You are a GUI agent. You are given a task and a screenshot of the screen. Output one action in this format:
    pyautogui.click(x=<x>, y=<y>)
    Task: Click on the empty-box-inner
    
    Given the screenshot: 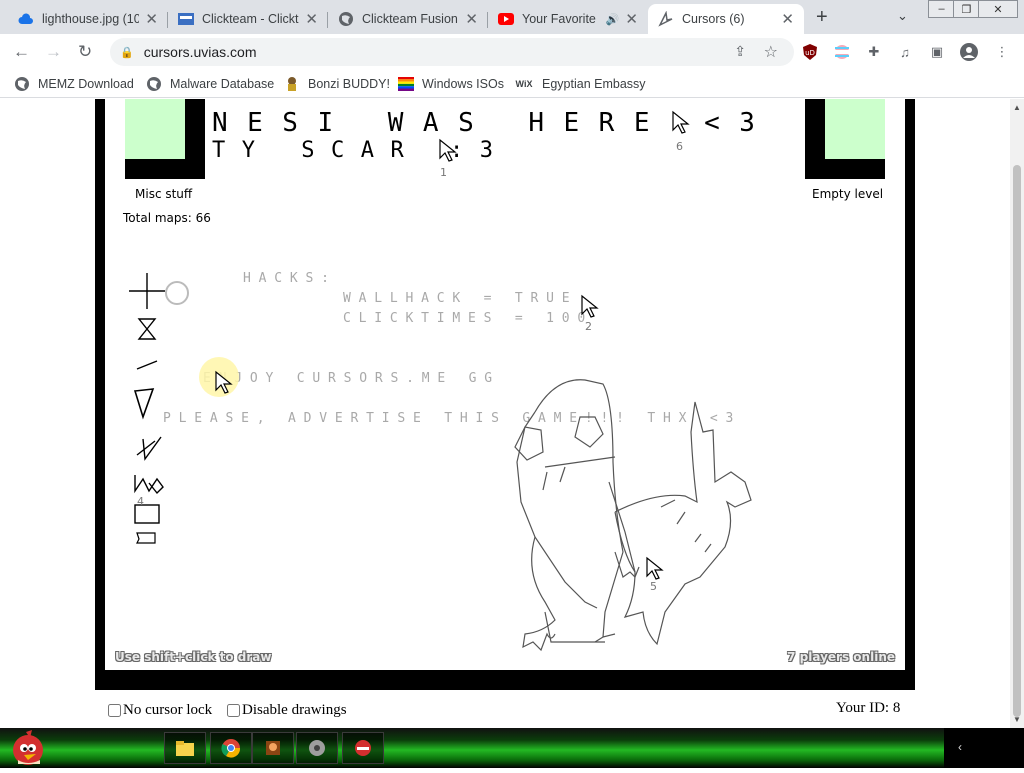 What is the action you would take?
    pyautogui.click(x=855, y=129)
    